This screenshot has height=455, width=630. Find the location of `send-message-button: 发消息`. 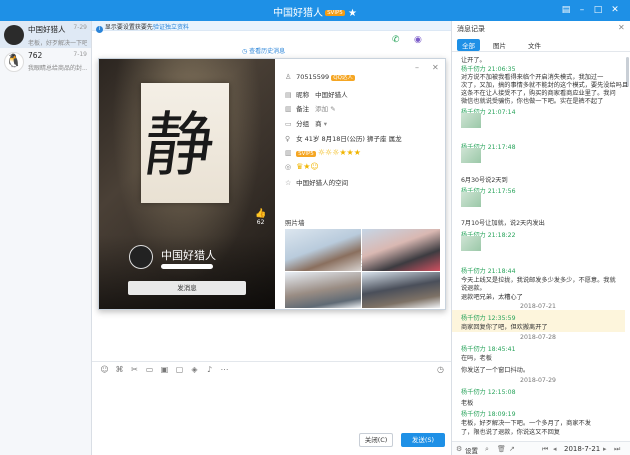

send-message-button: 发消息 is located at coordinates (187, 288).